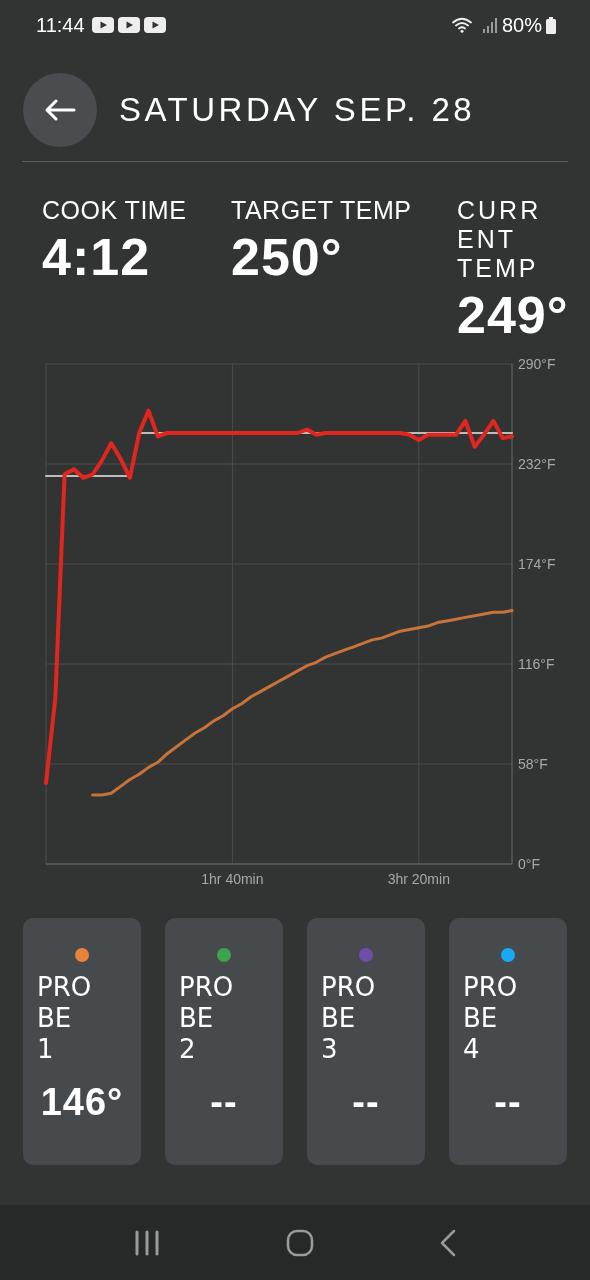 This screenshot has height=1280, width=590. Describe the element at coordinates (491, 1018) in the screenshot. I see `probe-name: PROBE 4` at that location.